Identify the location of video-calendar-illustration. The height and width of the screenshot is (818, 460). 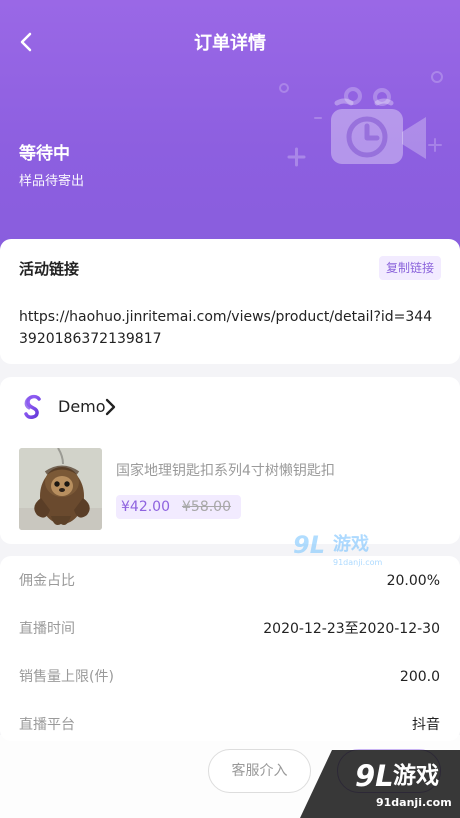
(361, 119).